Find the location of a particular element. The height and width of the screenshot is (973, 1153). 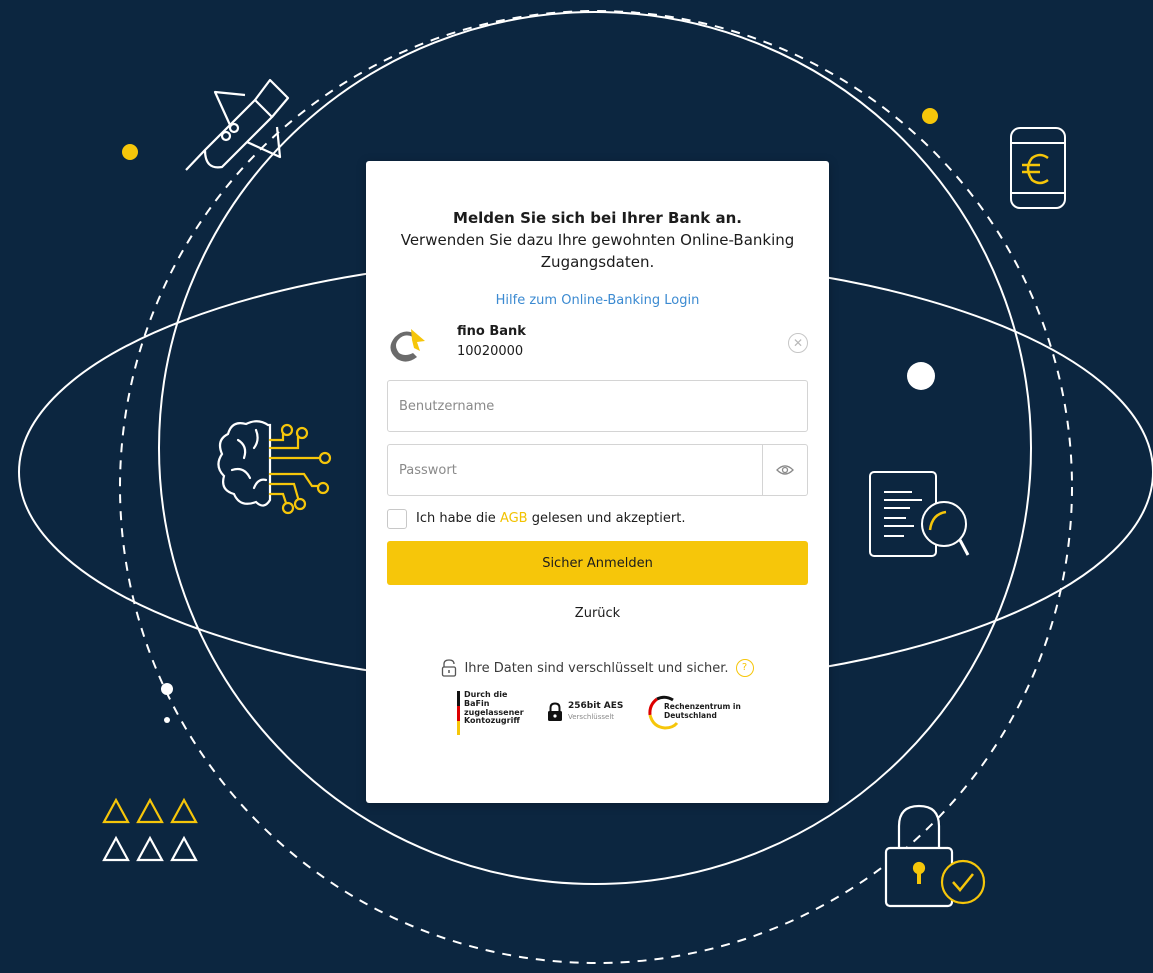

username-field is located at coordinates (597, 406).